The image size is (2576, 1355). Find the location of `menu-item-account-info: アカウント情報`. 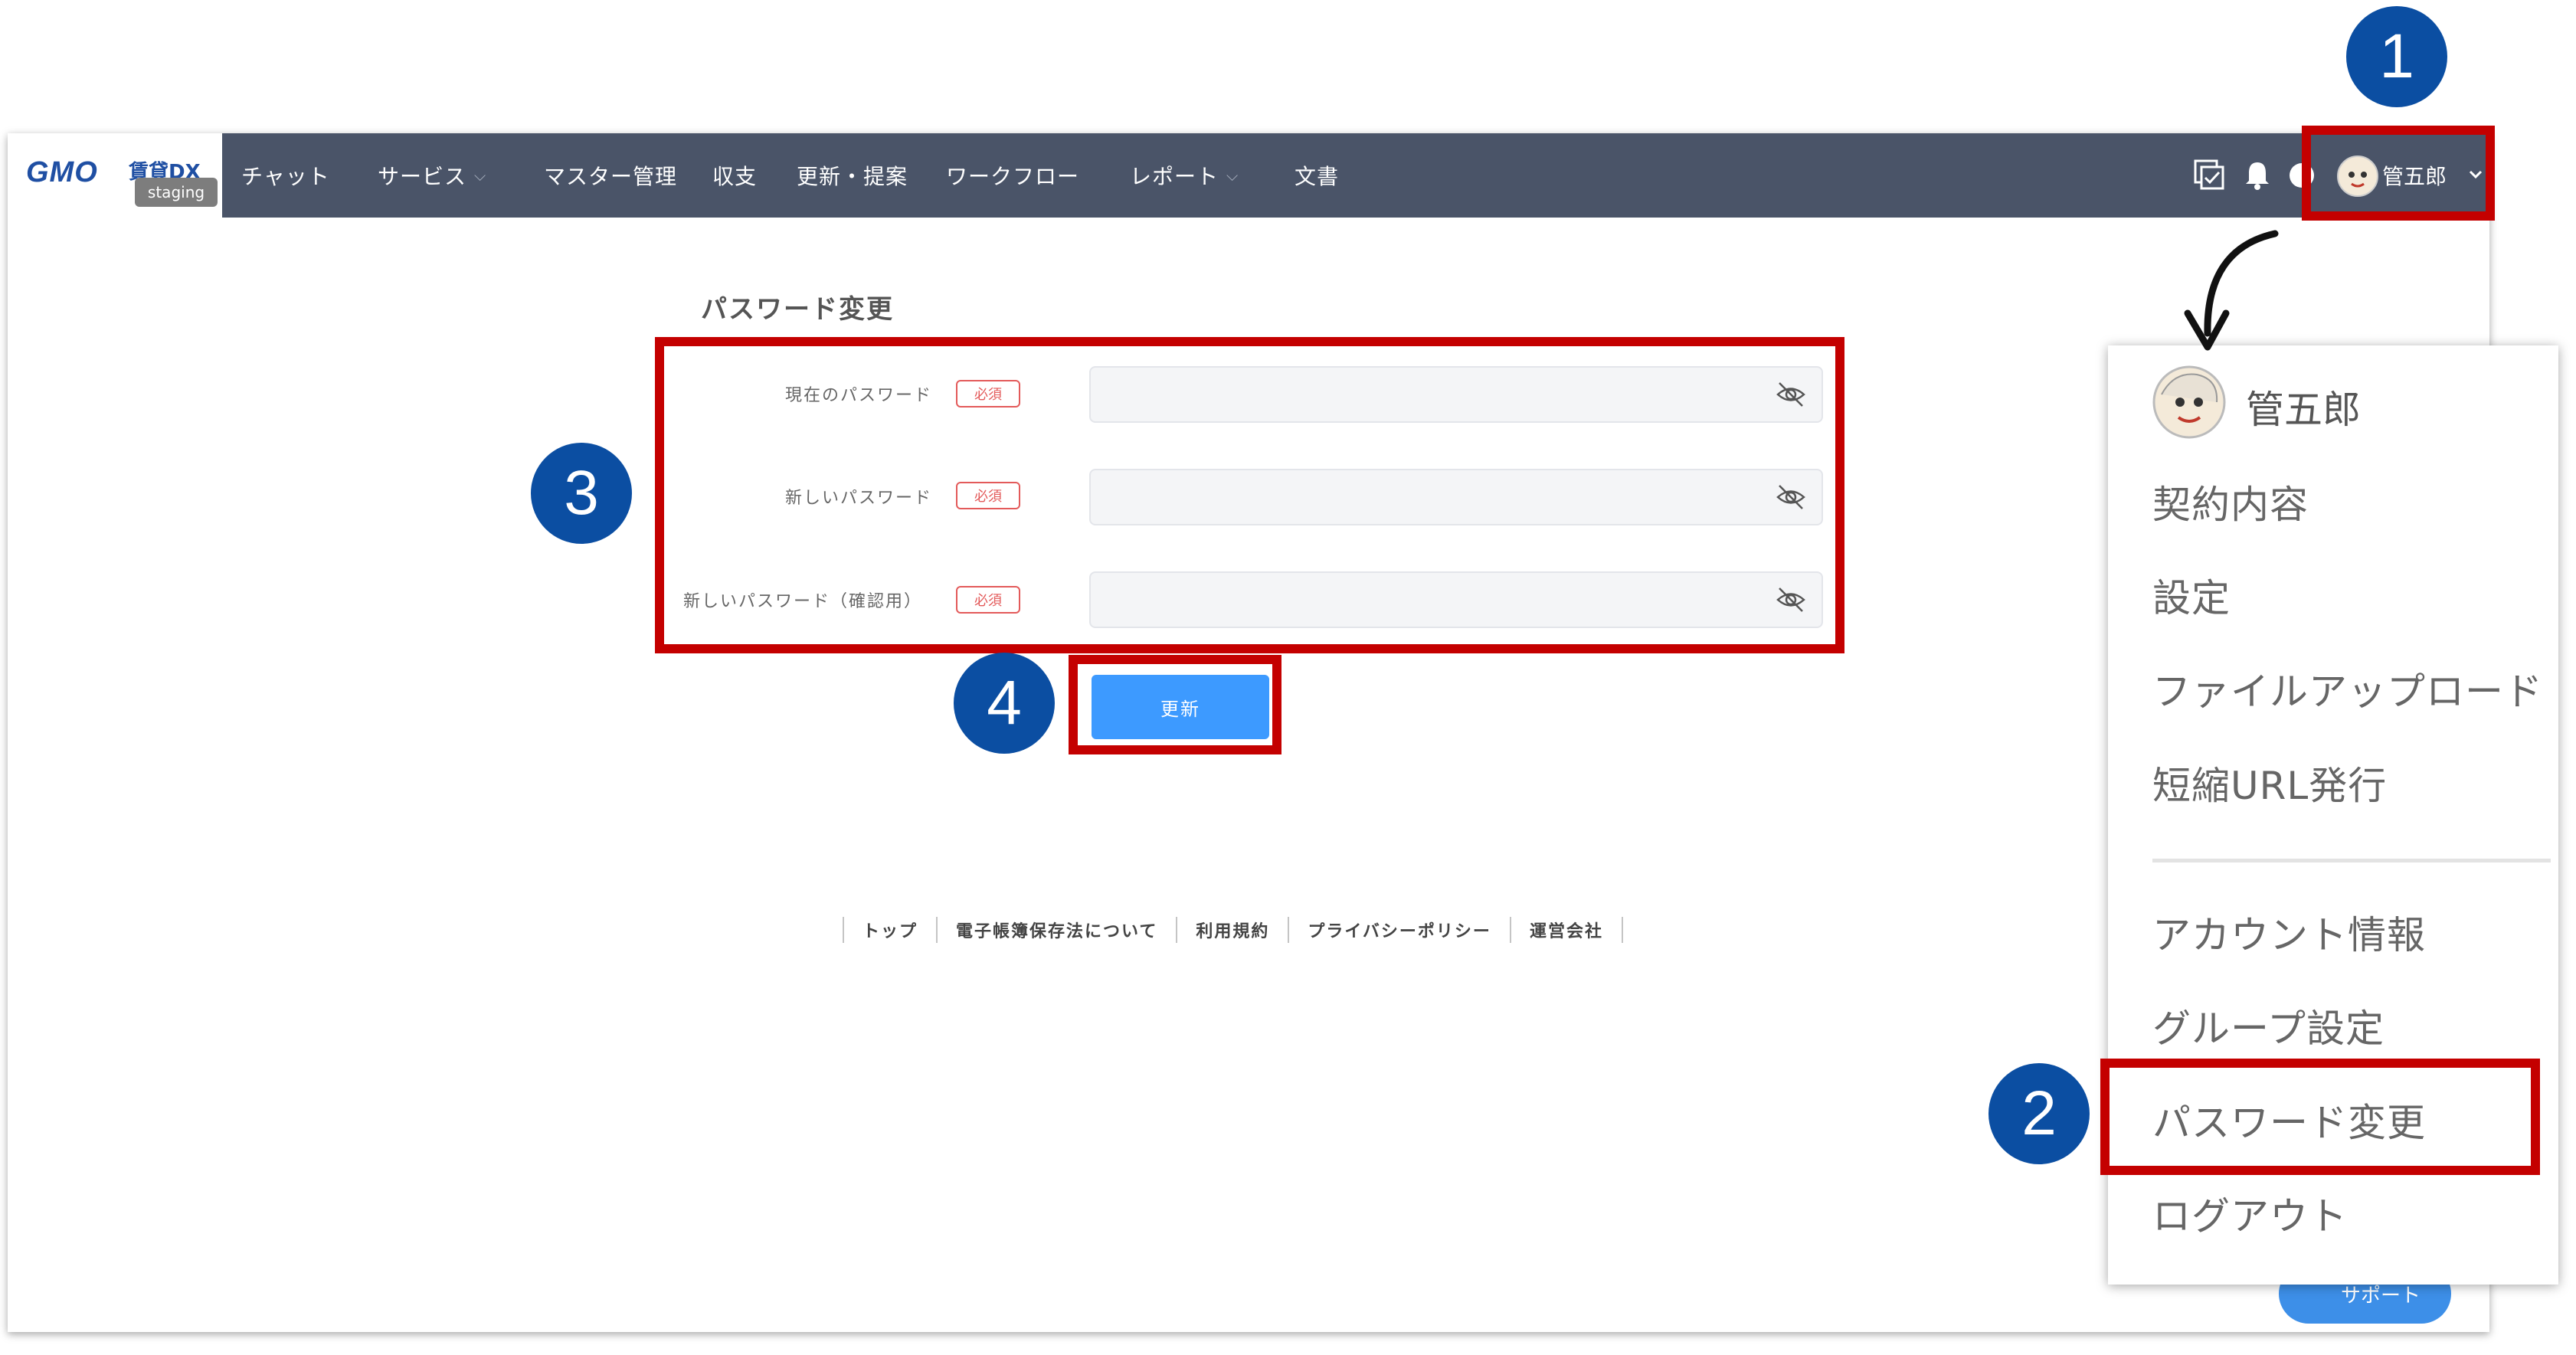

menu-item-account-info: アカウント情報 is located at coordinates (2289, 932).